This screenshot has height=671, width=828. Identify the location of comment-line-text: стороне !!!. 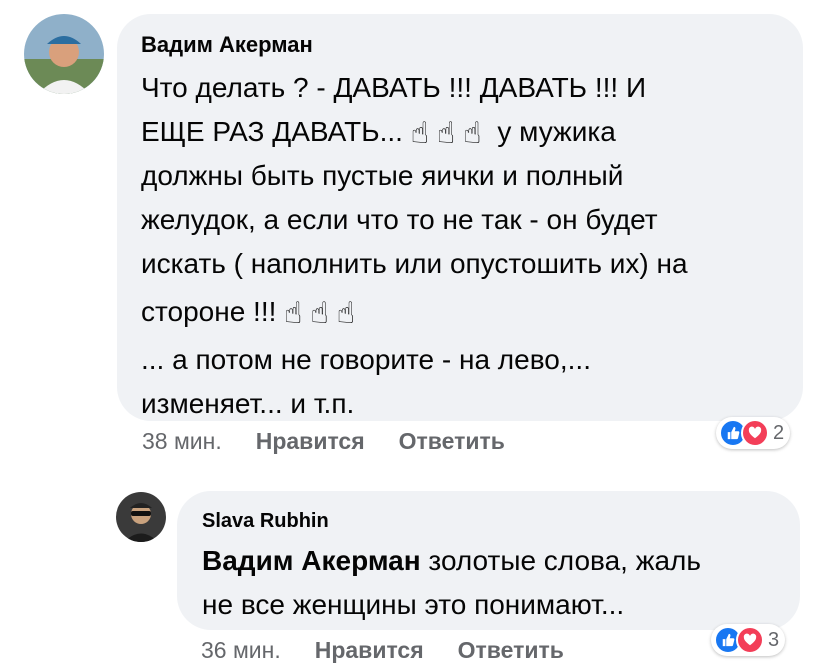
(209, 311).